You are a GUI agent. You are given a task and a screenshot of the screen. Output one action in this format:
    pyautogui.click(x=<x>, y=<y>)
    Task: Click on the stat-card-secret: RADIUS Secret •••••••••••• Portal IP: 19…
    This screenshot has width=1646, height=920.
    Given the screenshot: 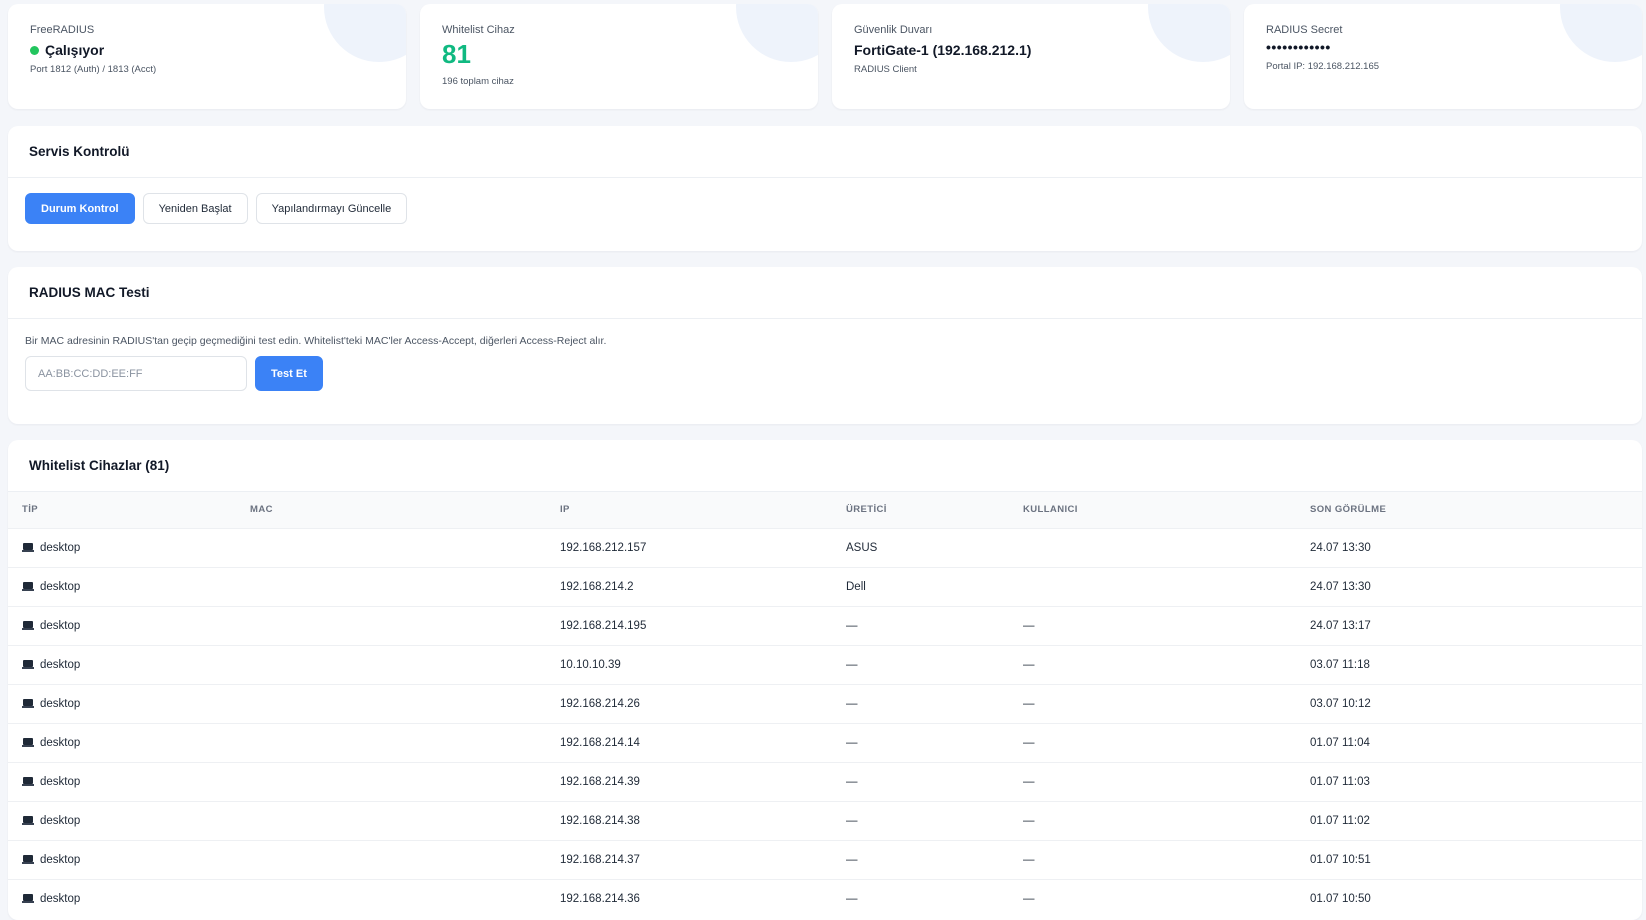 What is the action you would take?
    pyautogui.click(x=1443, y=56)
    